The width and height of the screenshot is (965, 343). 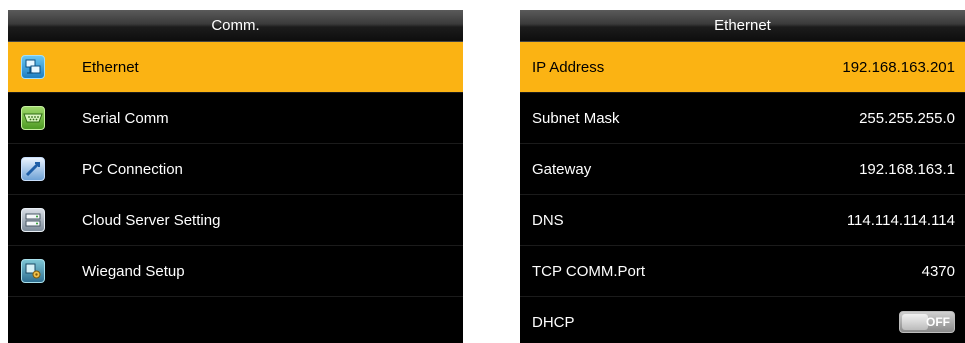 I want to click on setting-label: DNS, so click(x=548, y=220).